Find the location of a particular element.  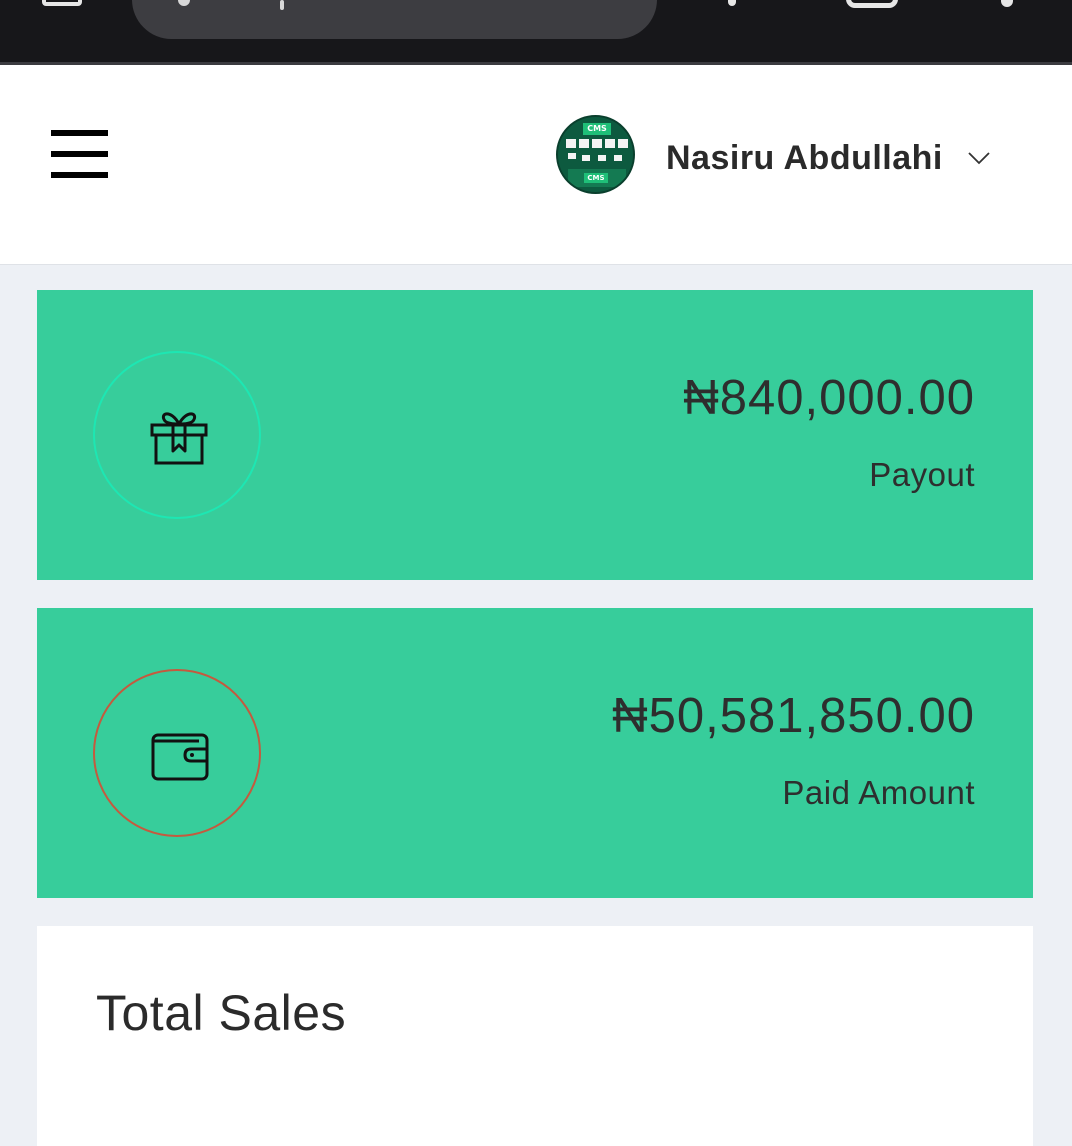

total-sales-title: Total Sales is located at coordinates (221, 1013).